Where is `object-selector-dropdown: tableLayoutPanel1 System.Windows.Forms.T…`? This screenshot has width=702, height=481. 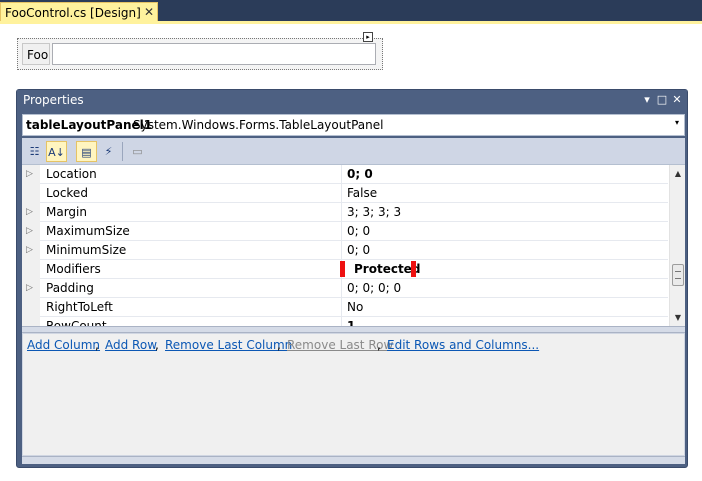 object-selector-dropdown: tableLayoutPanel1 System.Windows.Forms.T… is located at coordinates (353, 125).